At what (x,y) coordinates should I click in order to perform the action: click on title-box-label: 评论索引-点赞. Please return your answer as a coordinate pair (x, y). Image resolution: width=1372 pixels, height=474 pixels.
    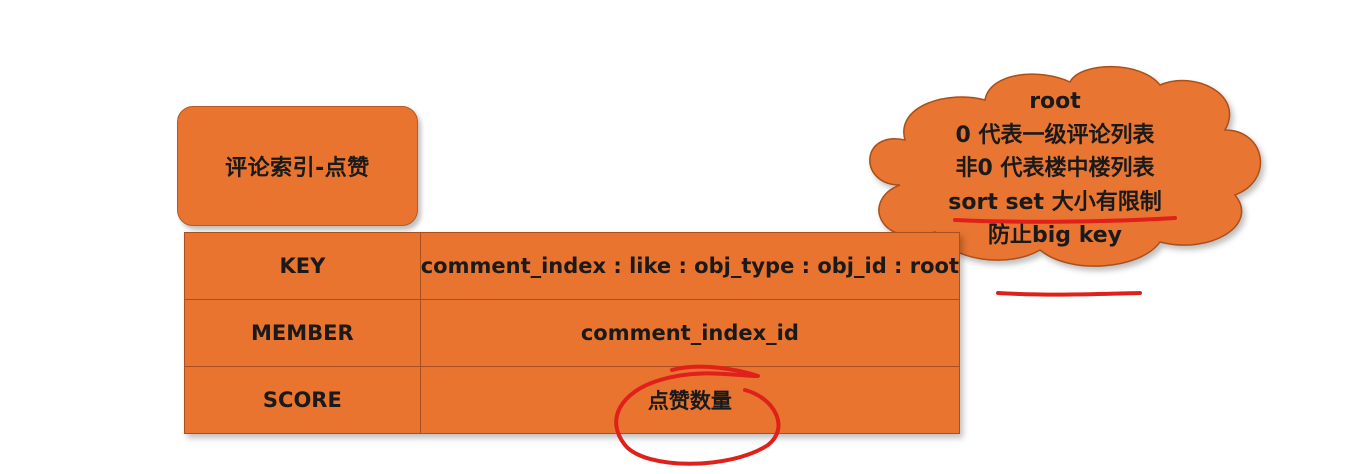
    Looking at the image, I should click on (297, 168).